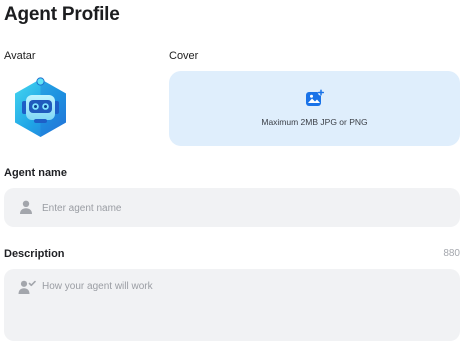  I want to click on agent-name-label: Agent name, so click(35, 173).